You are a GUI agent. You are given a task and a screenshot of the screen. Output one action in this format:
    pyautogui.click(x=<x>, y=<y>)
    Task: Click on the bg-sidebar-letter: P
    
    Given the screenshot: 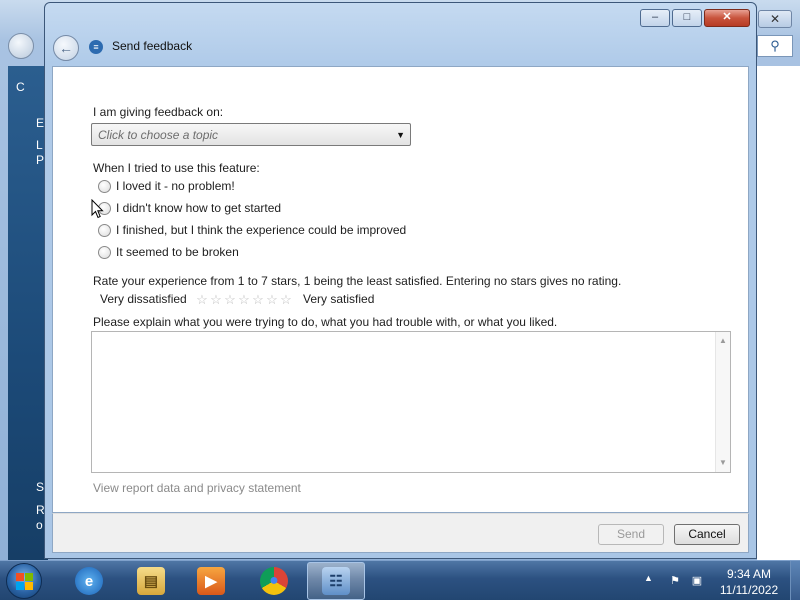 What is the action you would take?
    pyautogui.click(x=40, y=160)
    